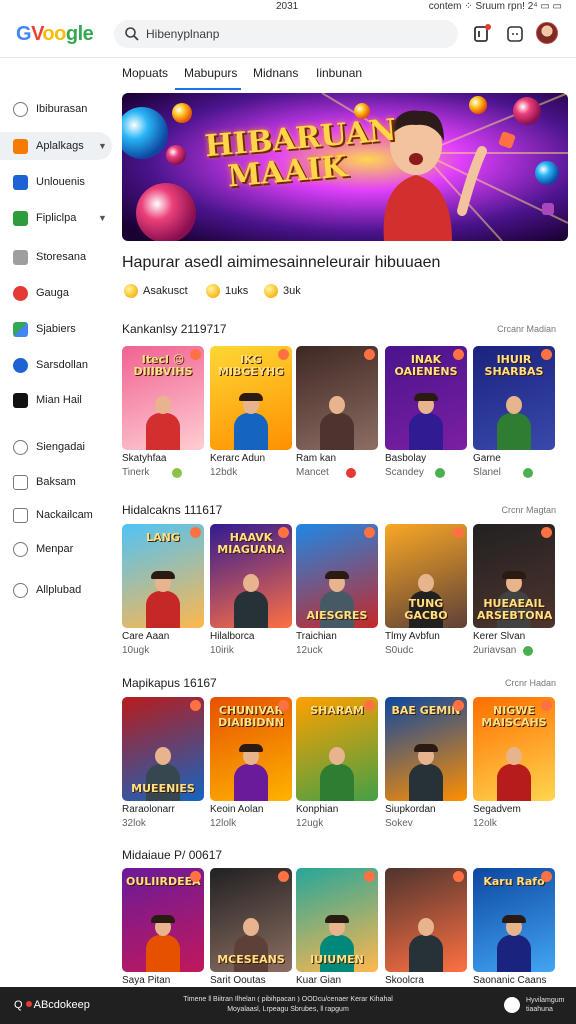 The width and height of the screenshot is (576, 1024). What do you see at coordinates (163, 576) in the screenshot?
I see `game-card: LANG` at bounding box center [163, 576].